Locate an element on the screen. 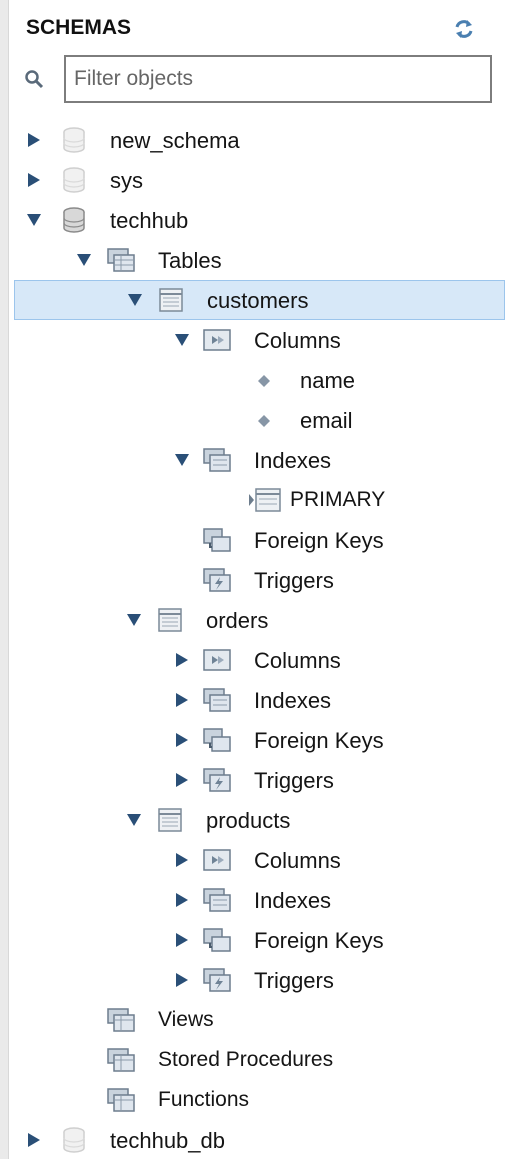  tree-node-products: products is located at coordinates (252, 820).